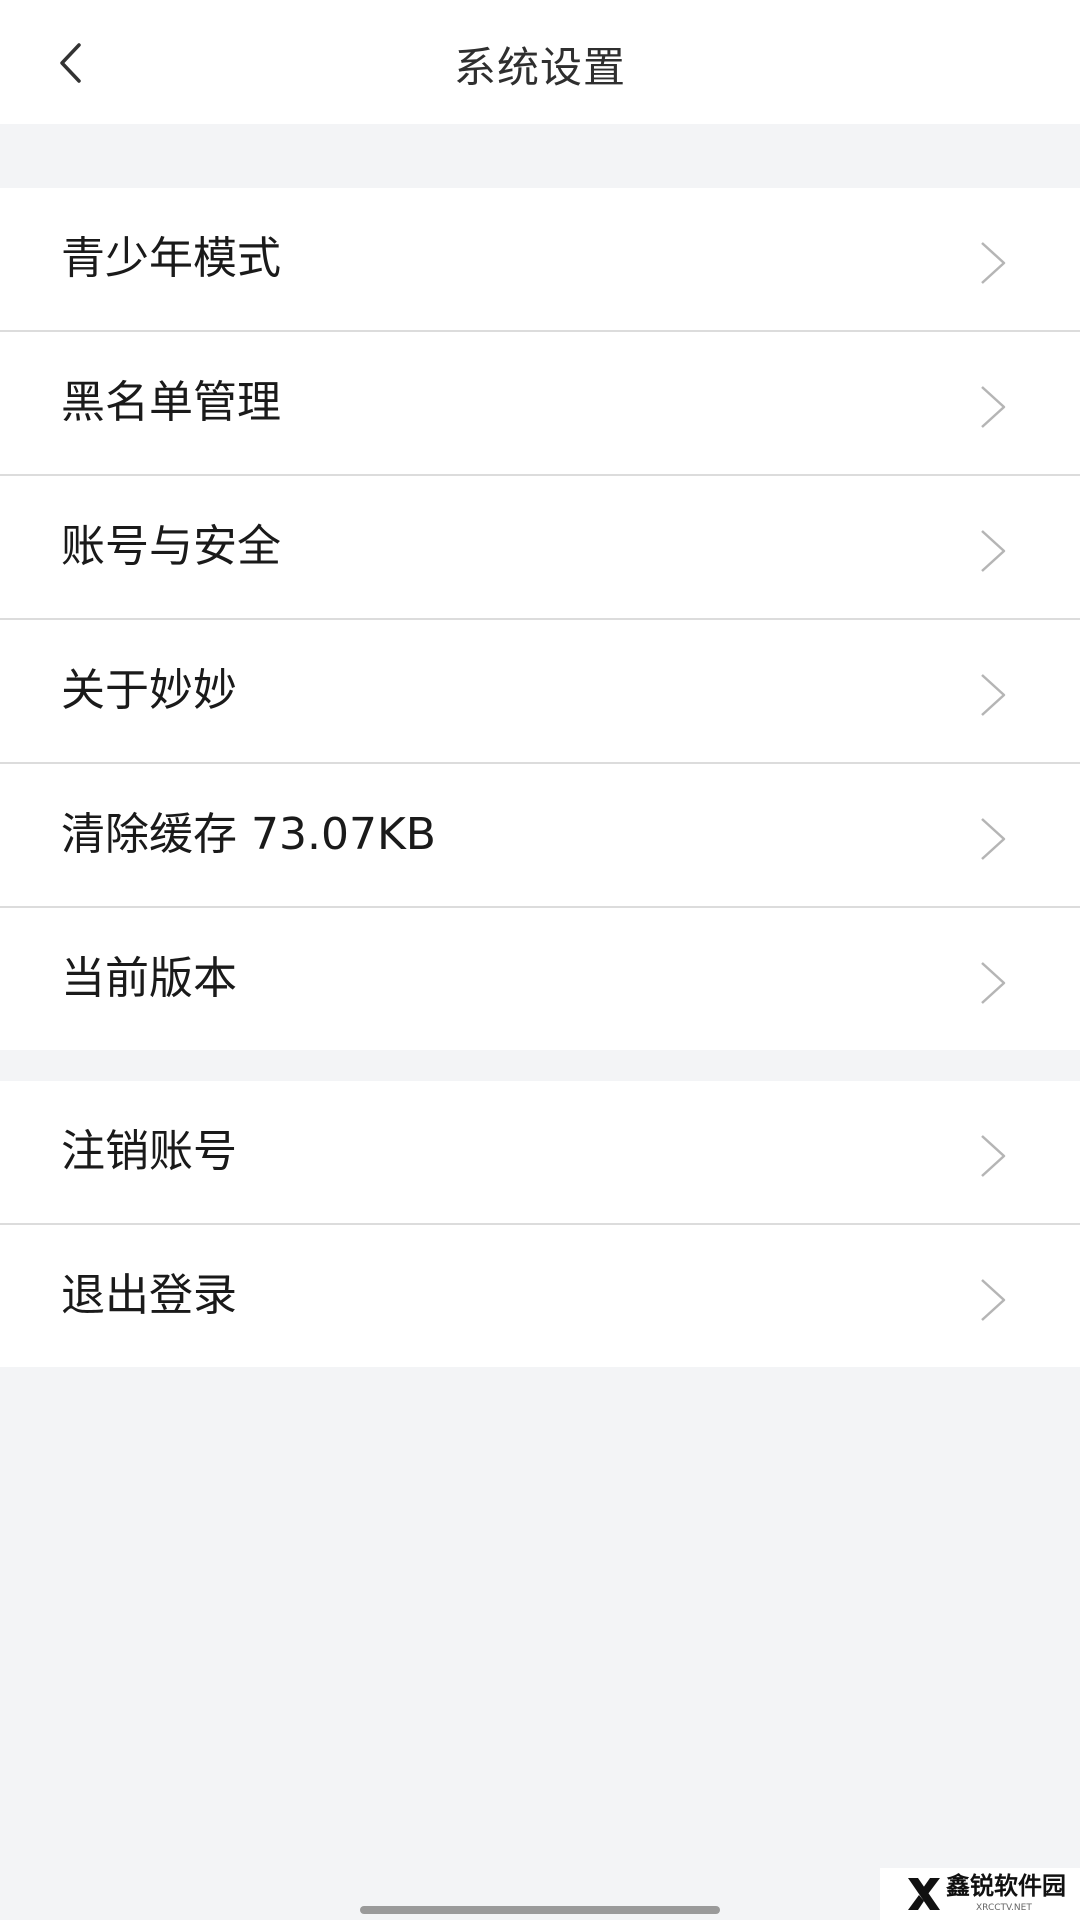 The image size is (1080, 1920). Describe the element at coordinates (171, 402) in the screenshot. I see `settings-item-label: 黑名单管理` at that location.